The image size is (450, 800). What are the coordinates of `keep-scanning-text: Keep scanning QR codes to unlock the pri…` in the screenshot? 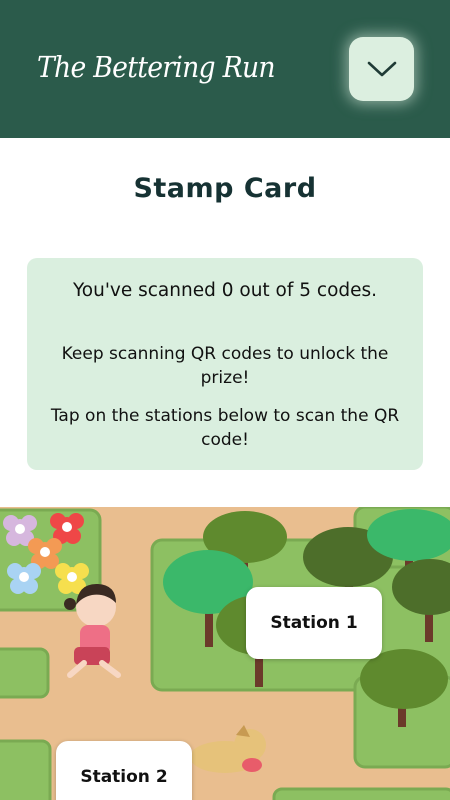 It's located at (225, 366).